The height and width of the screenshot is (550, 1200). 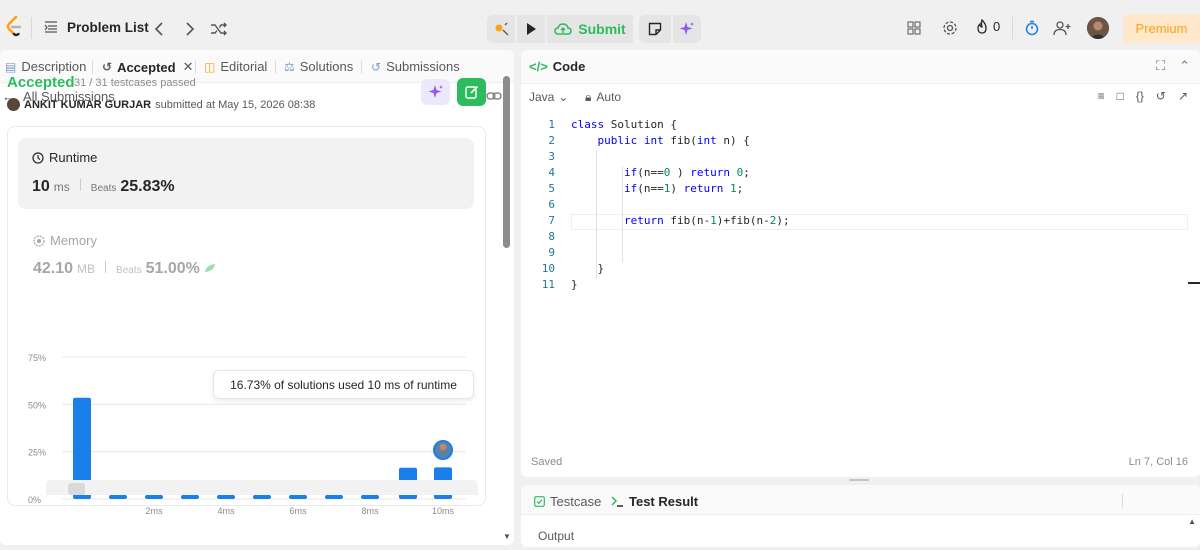 I want to click on mode-value: Auto, so click(x=609, y=97).